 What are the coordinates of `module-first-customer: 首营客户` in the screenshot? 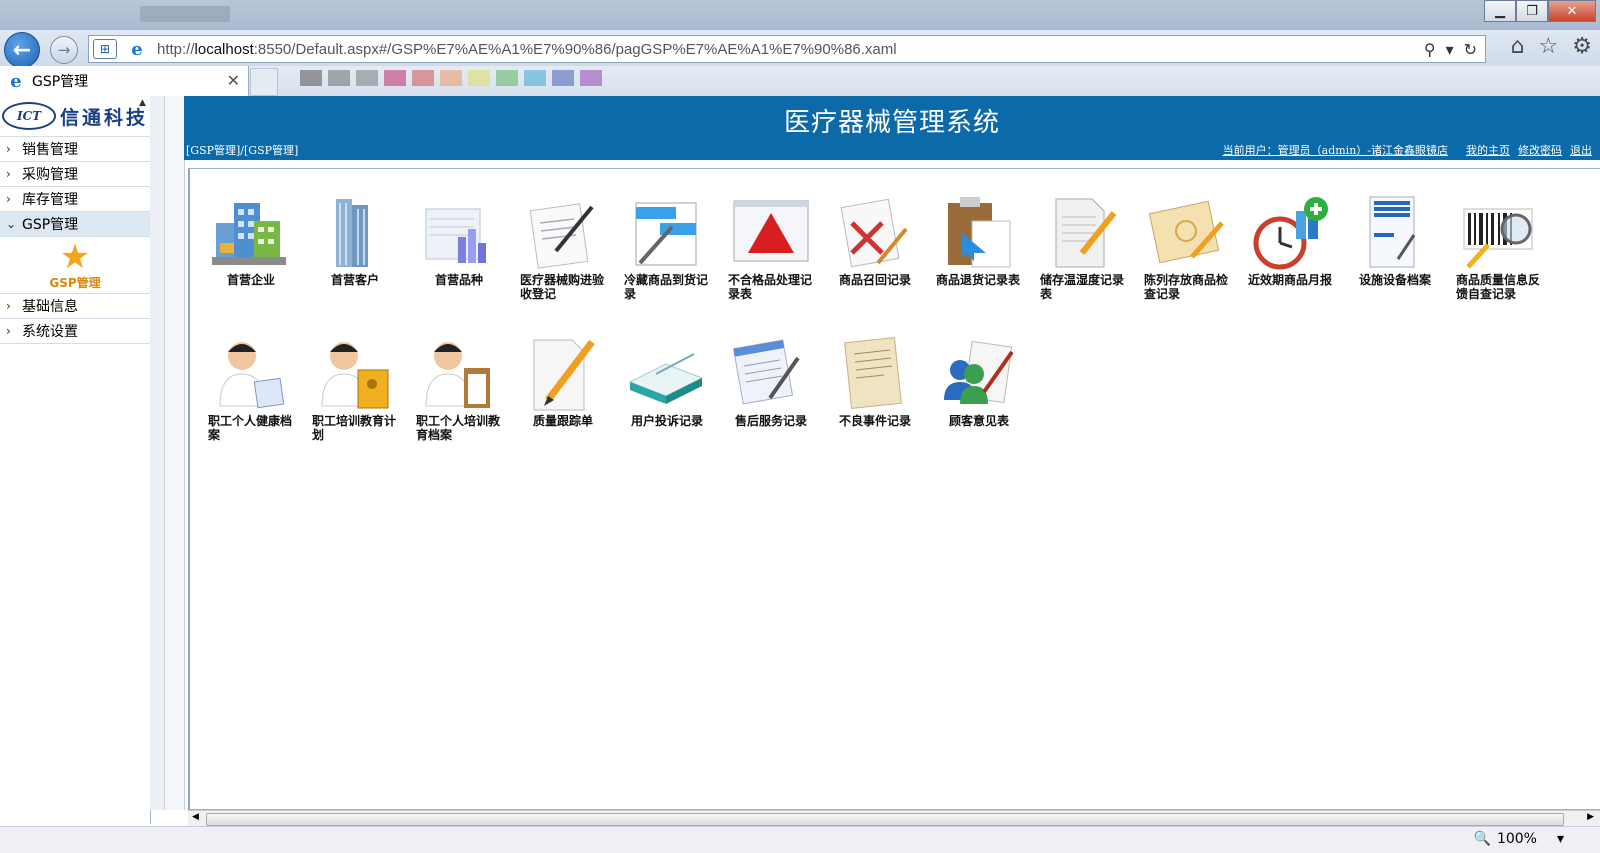 It's located at (364, 263).